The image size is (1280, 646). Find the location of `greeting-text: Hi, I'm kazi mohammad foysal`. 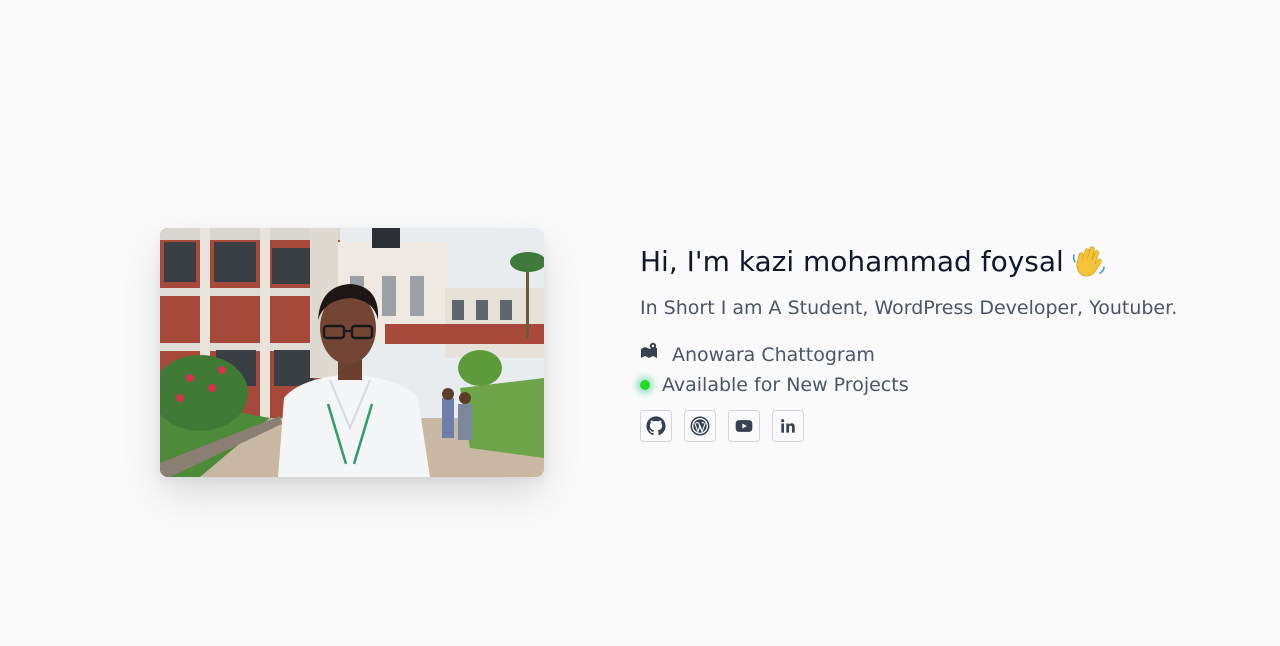

greeting-text: Hi, I'm kazi mohammad foysal is located at coordinates (852, 261).